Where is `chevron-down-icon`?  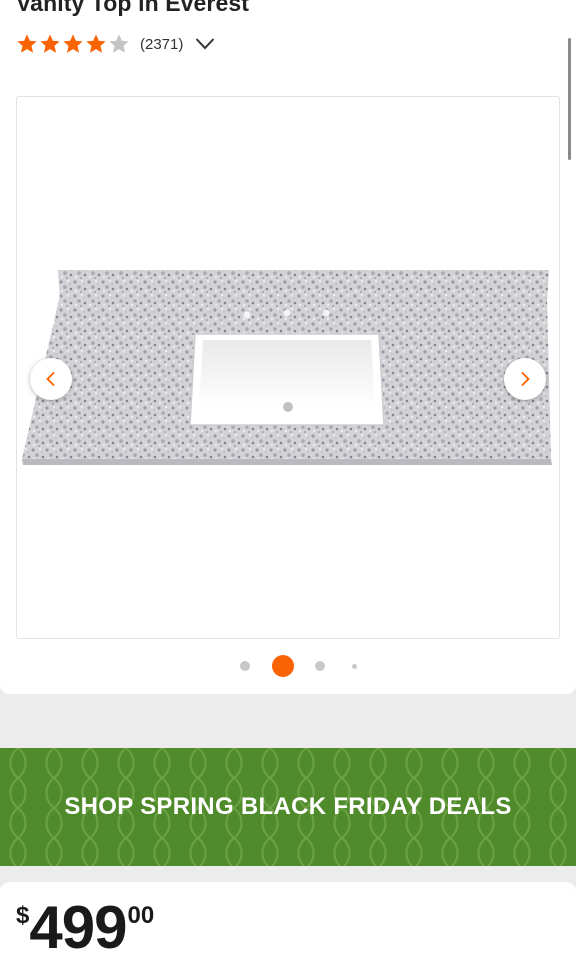 chevron-down-icon is located at coordinates (205, 44).